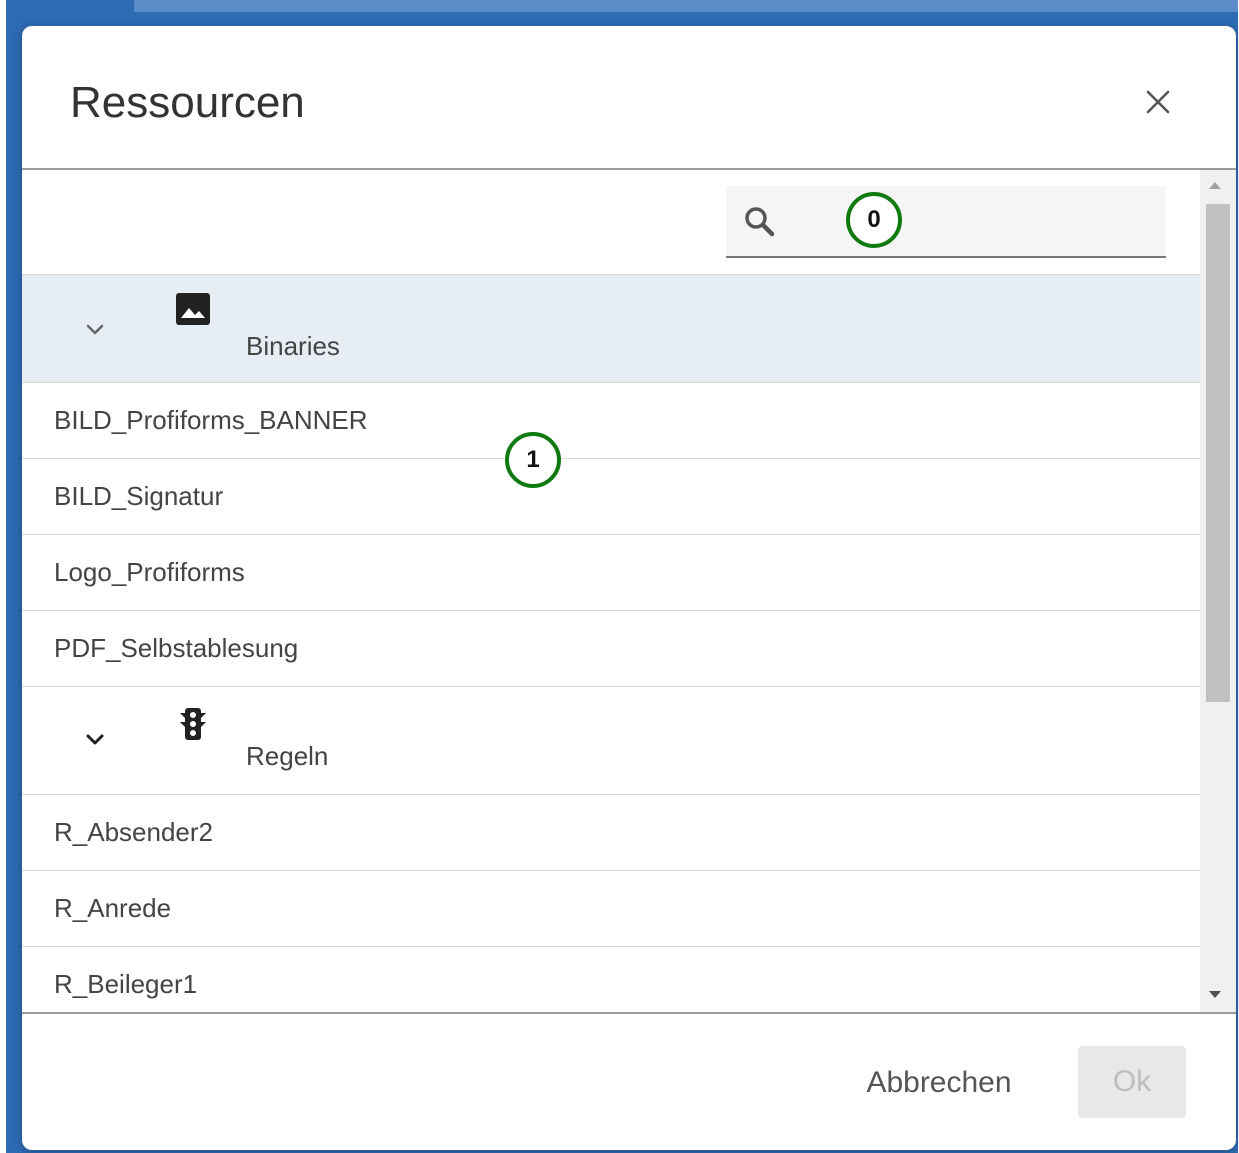 The image size is (1239, 1153). I want to click on scroll-down-arrow-icon, so click(1215, 994).